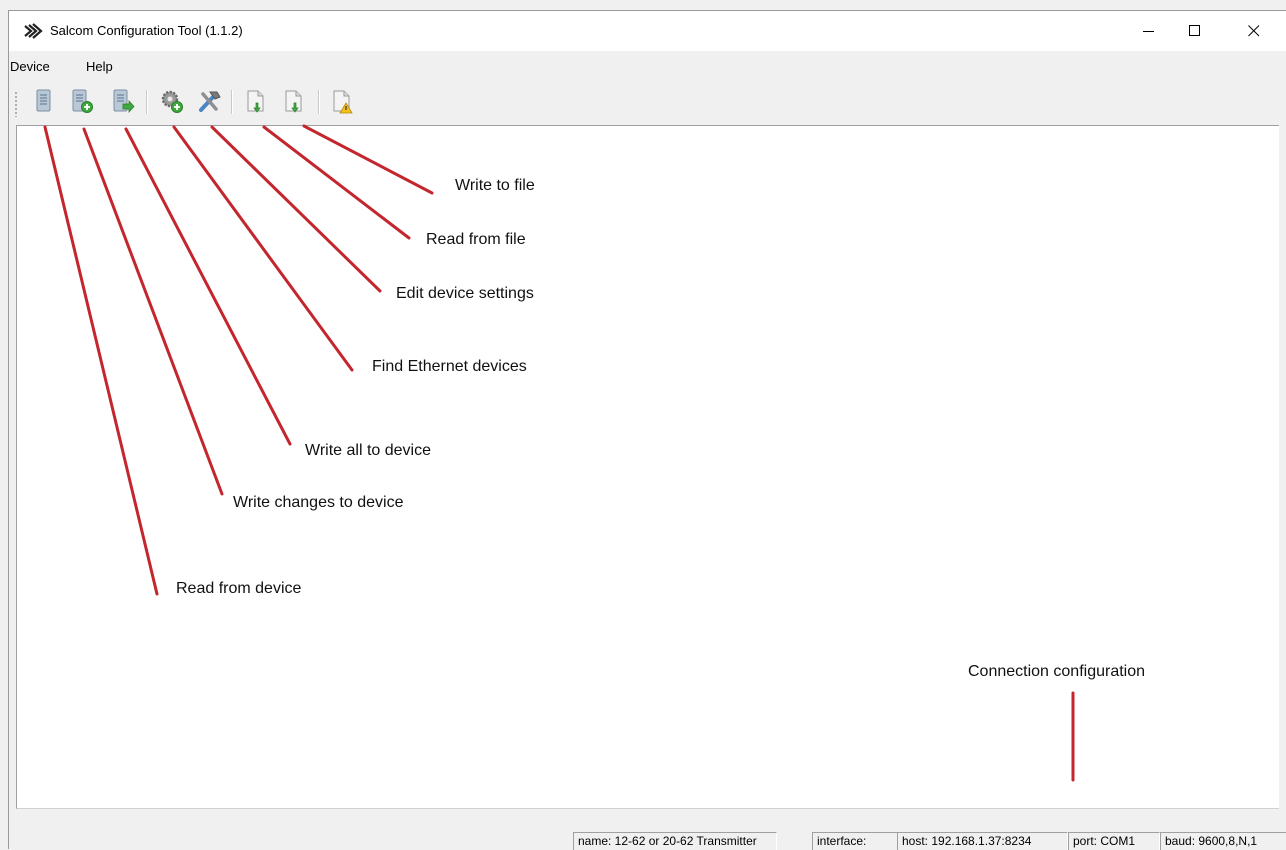  Describe the element at coordinates (449, 366) in the screenshot. I see `label-find-ethernet-devices: Find Ethernet devices` at that location.